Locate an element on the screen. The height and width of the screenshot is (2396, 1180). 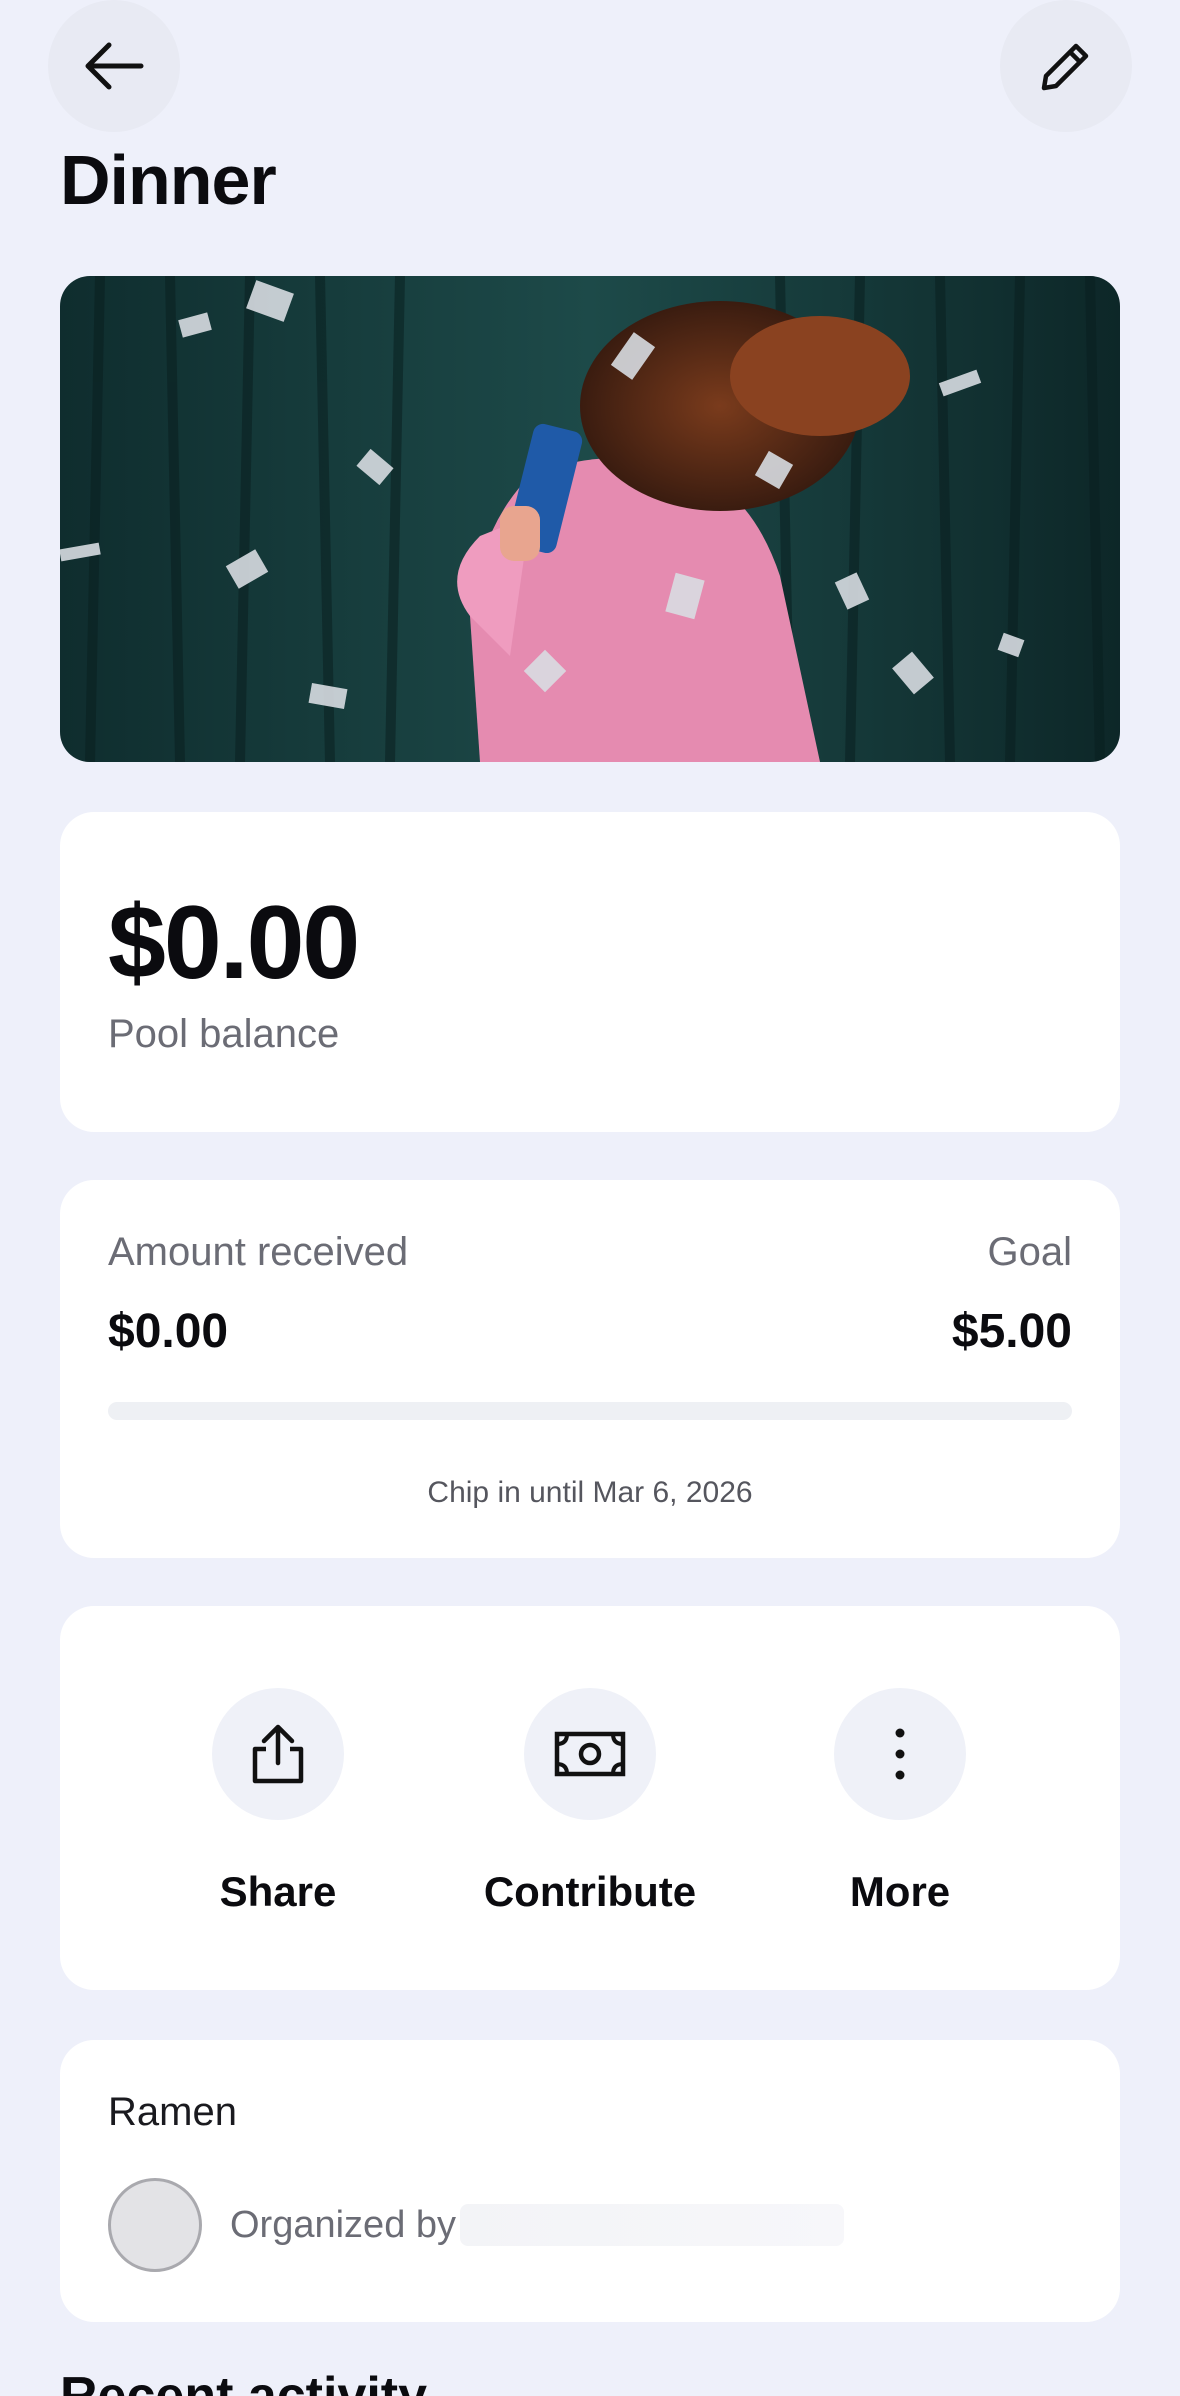
amount-received-label: Amount received is located at coordinates (258, 1252).